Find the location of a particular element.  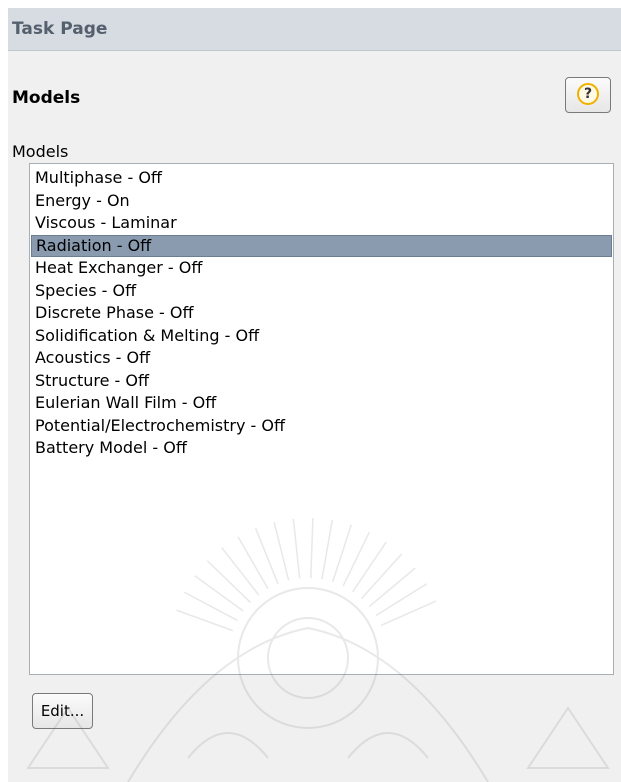

help-icon: ? is located at coordinates (588, 94).